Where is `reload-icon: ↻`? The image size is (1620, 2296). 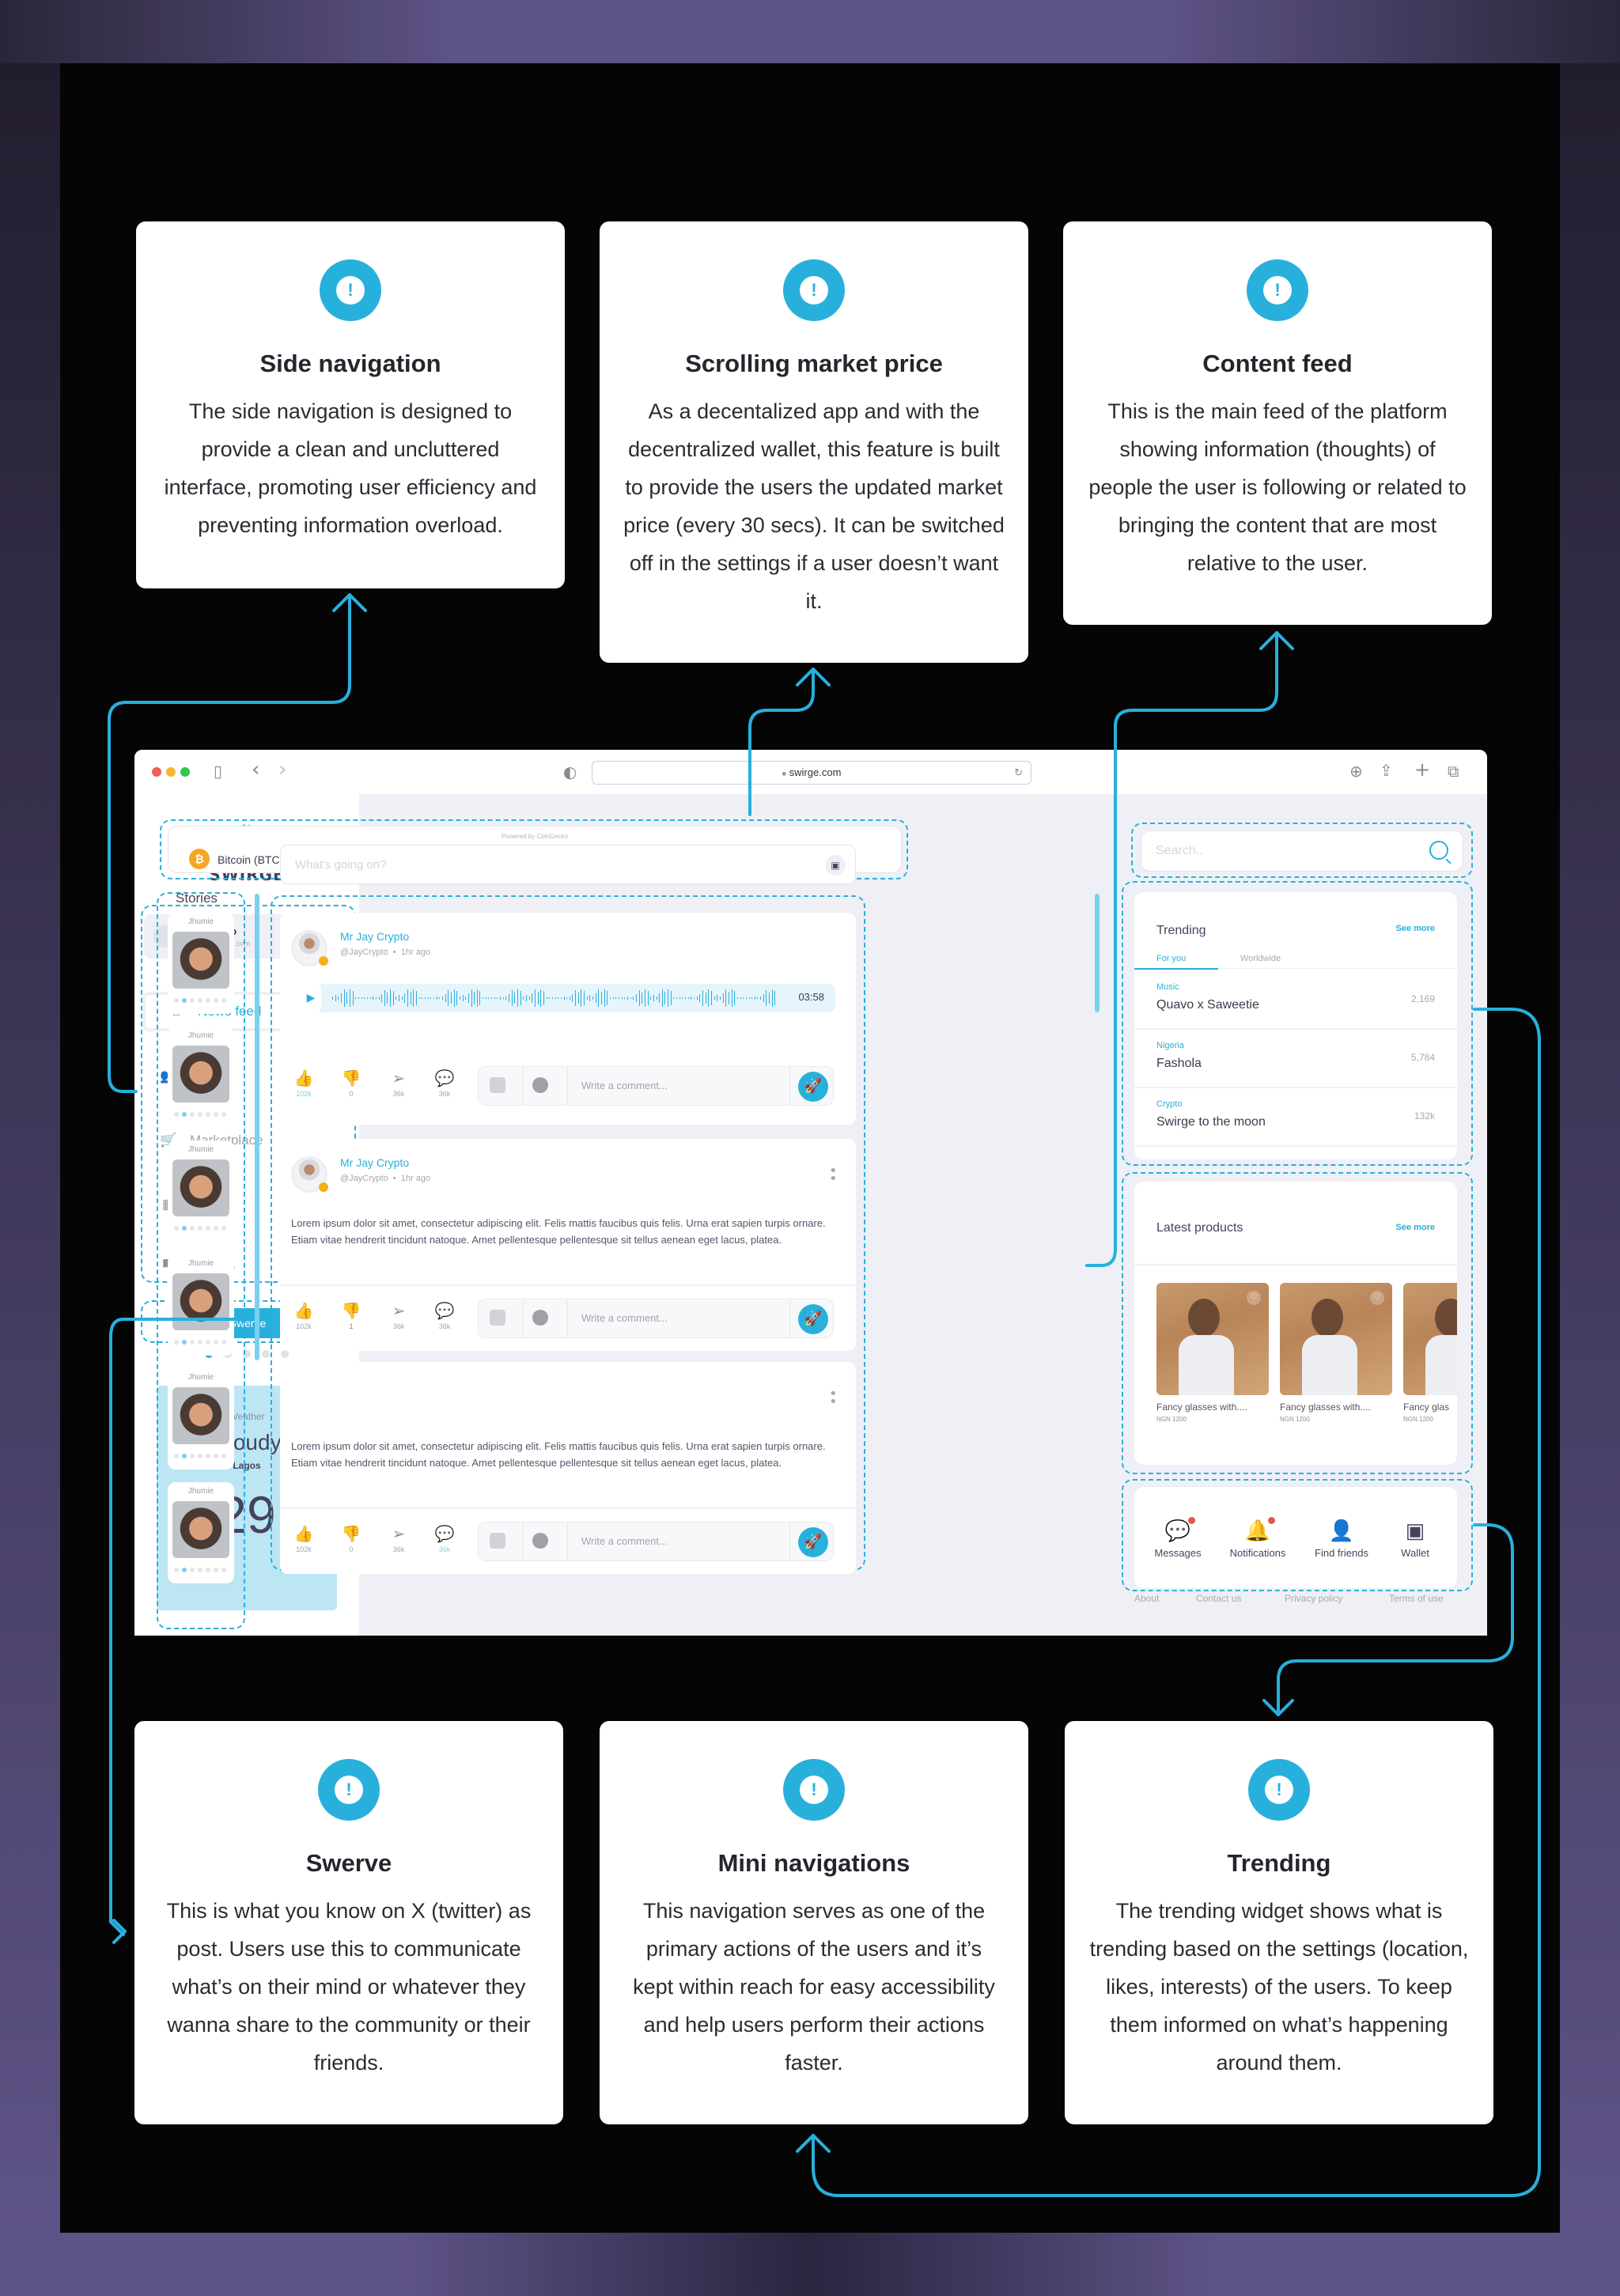 reload-icon: ↻ is located at coordinates (1018, 773).